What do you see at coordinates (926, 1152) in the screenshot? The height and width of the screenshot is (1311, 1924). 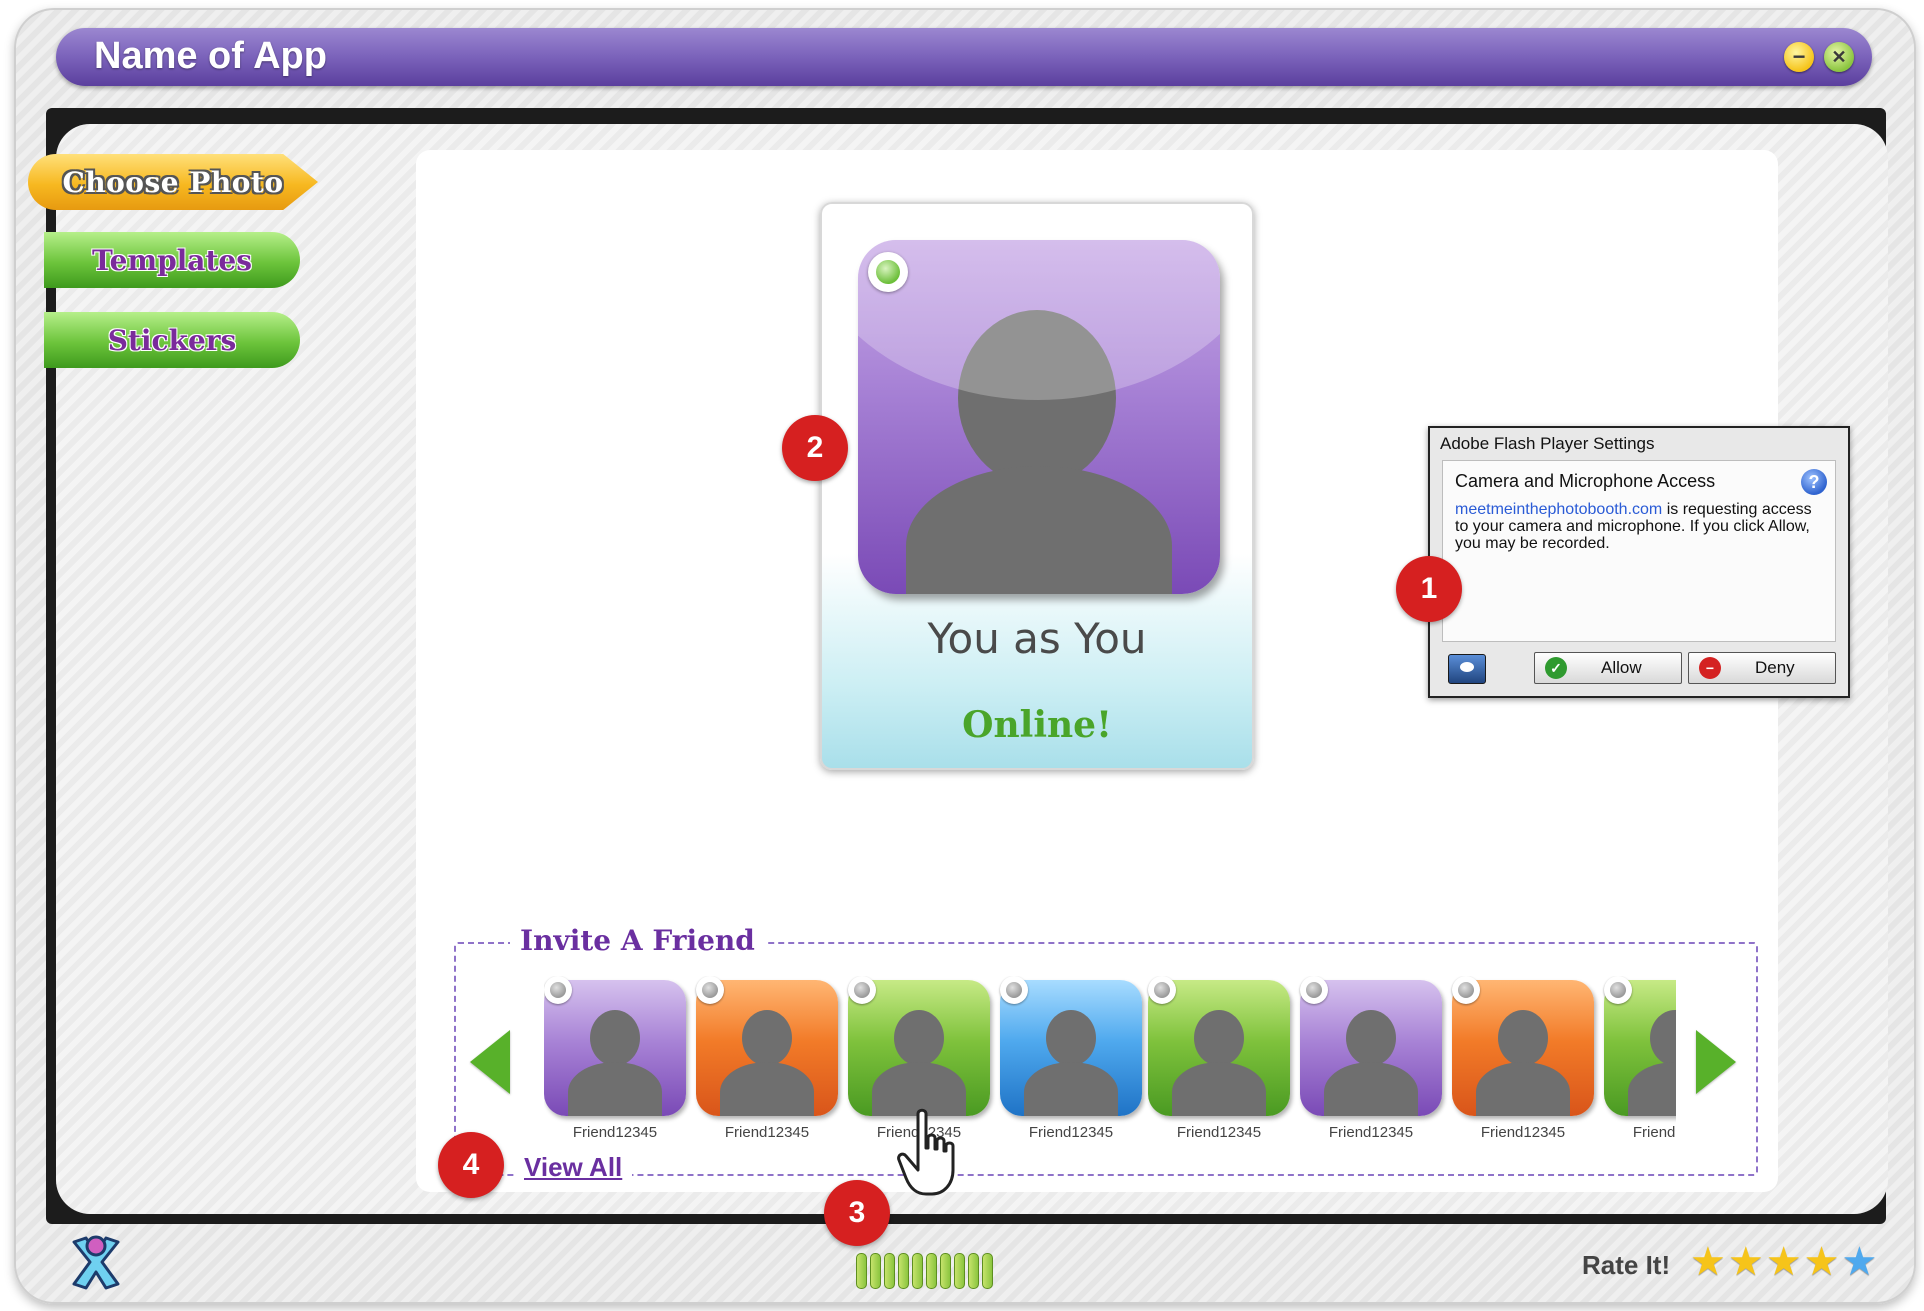 I see `hand-cursor-icon` at bounding box center [926, 1152].